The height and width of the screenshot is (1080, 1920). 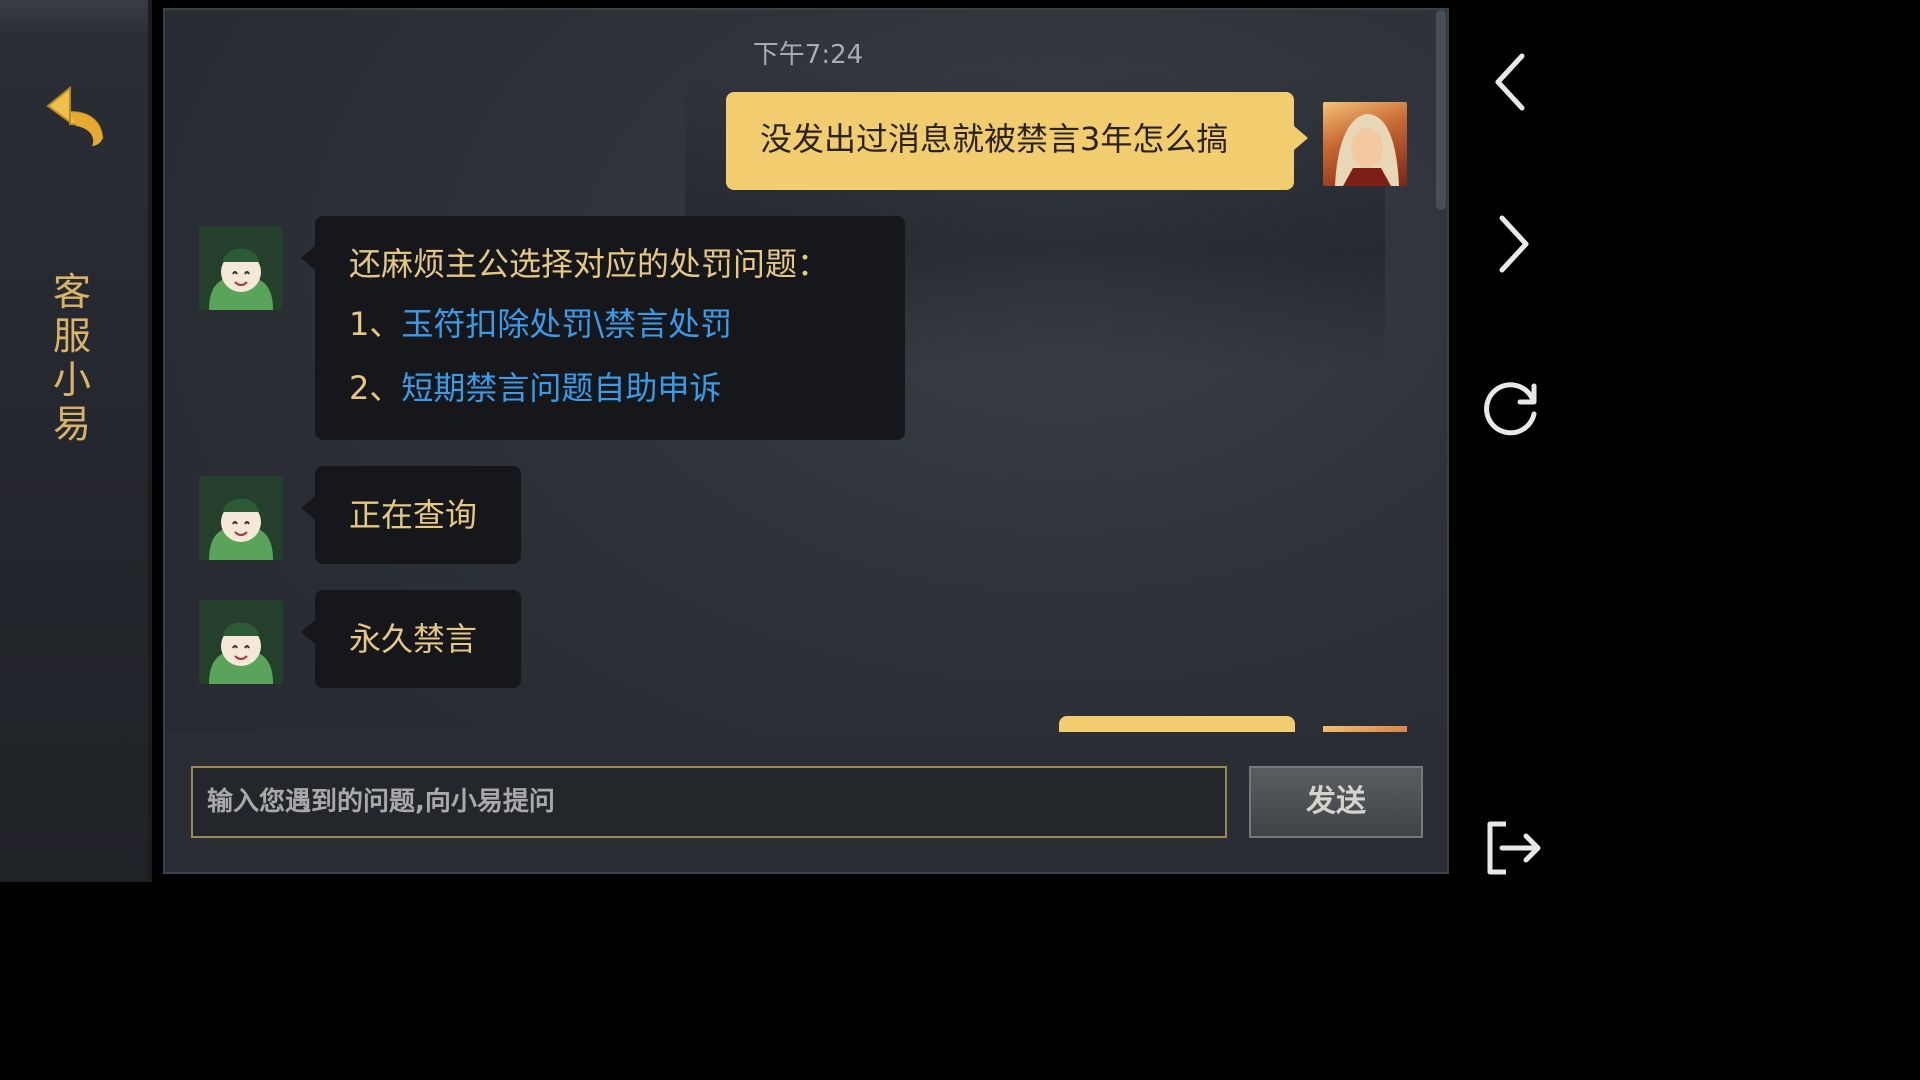 I want to click on bot-message-text: 永久禁言, so click(x=413, y=639).